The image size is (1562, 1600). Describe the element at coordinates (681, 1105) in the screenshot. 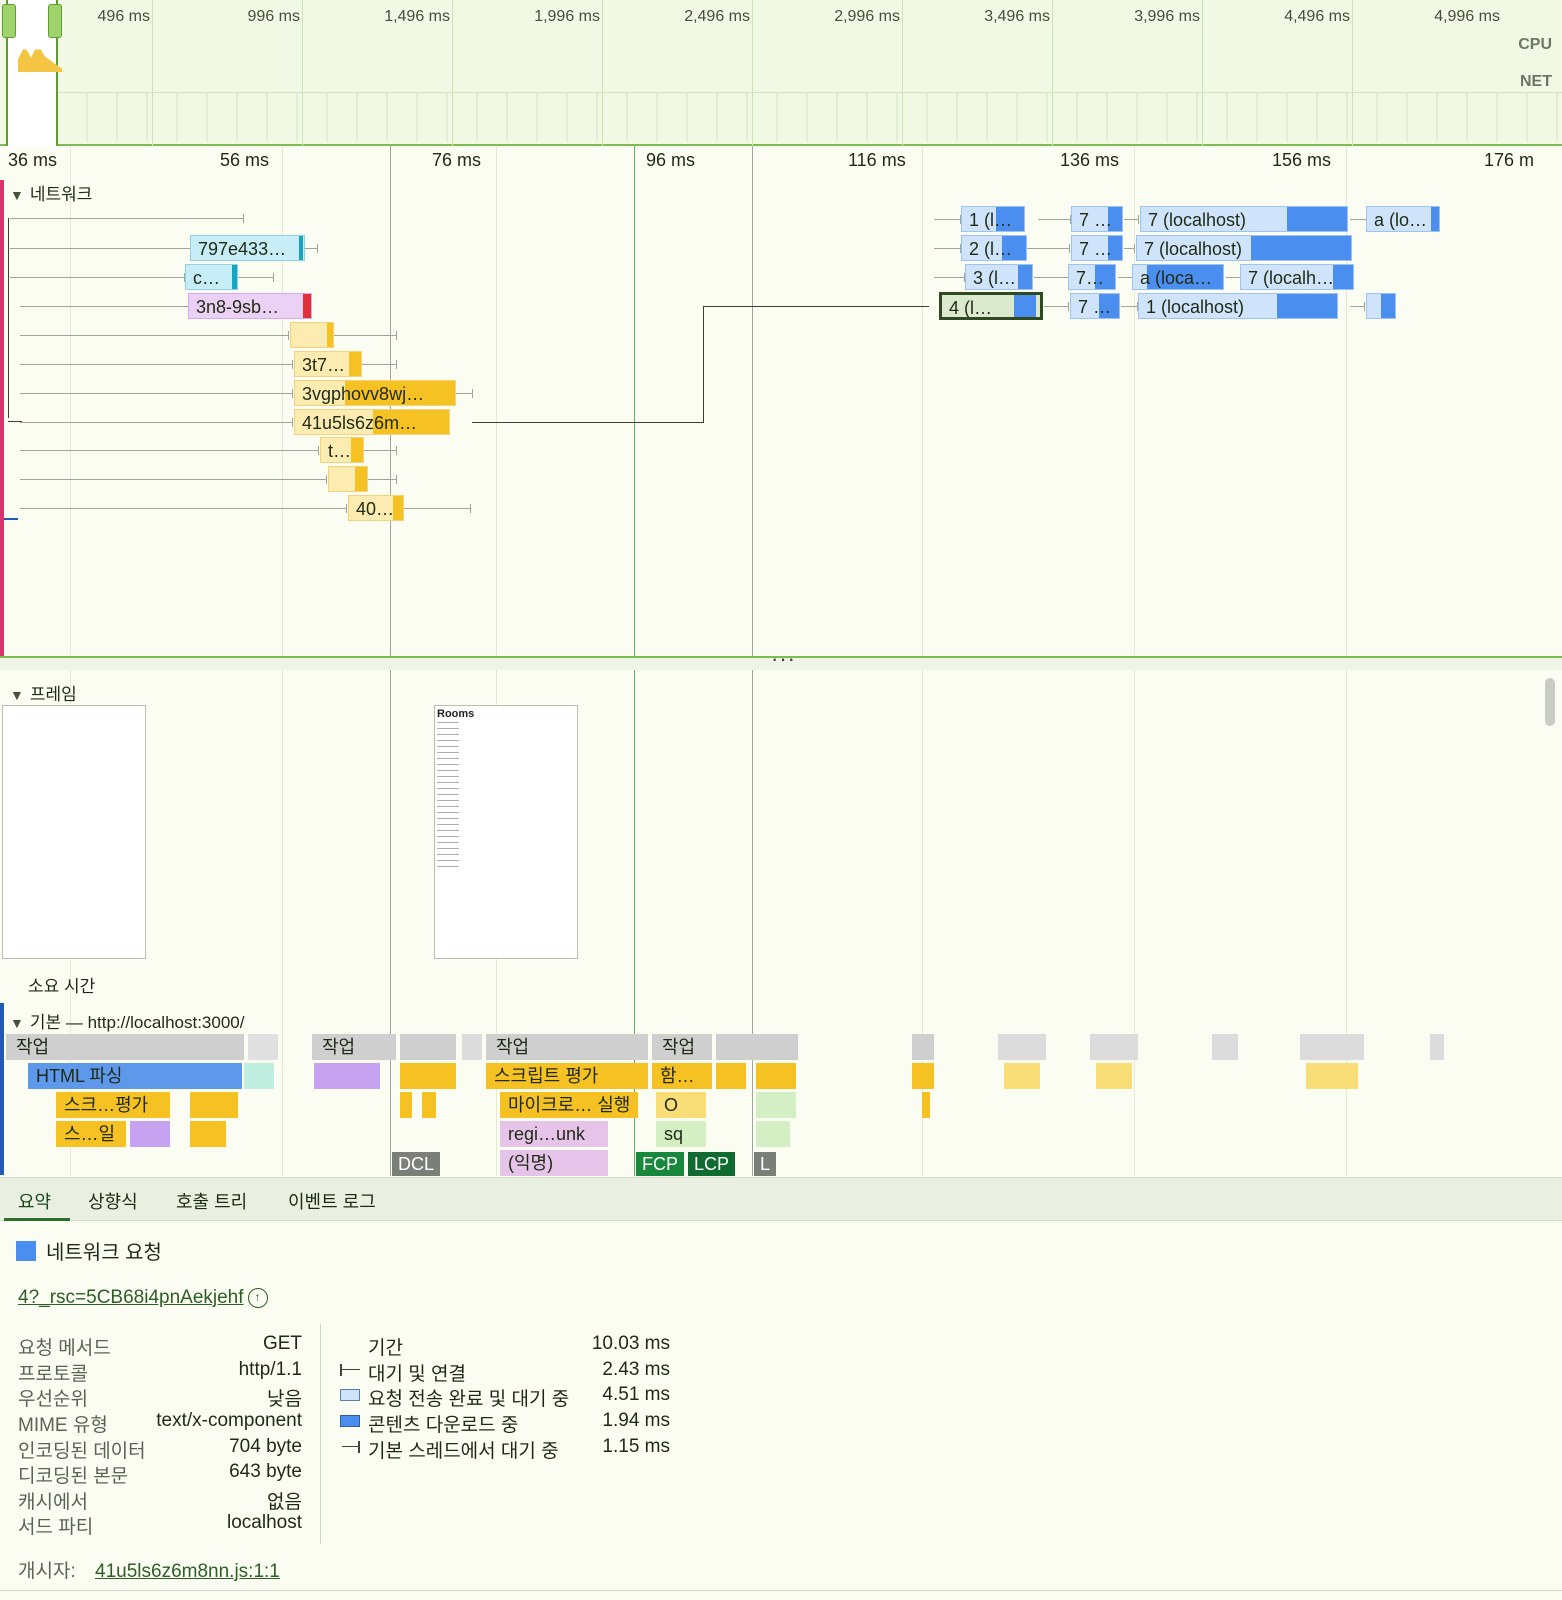

I see `function-call-block: O` at that location.